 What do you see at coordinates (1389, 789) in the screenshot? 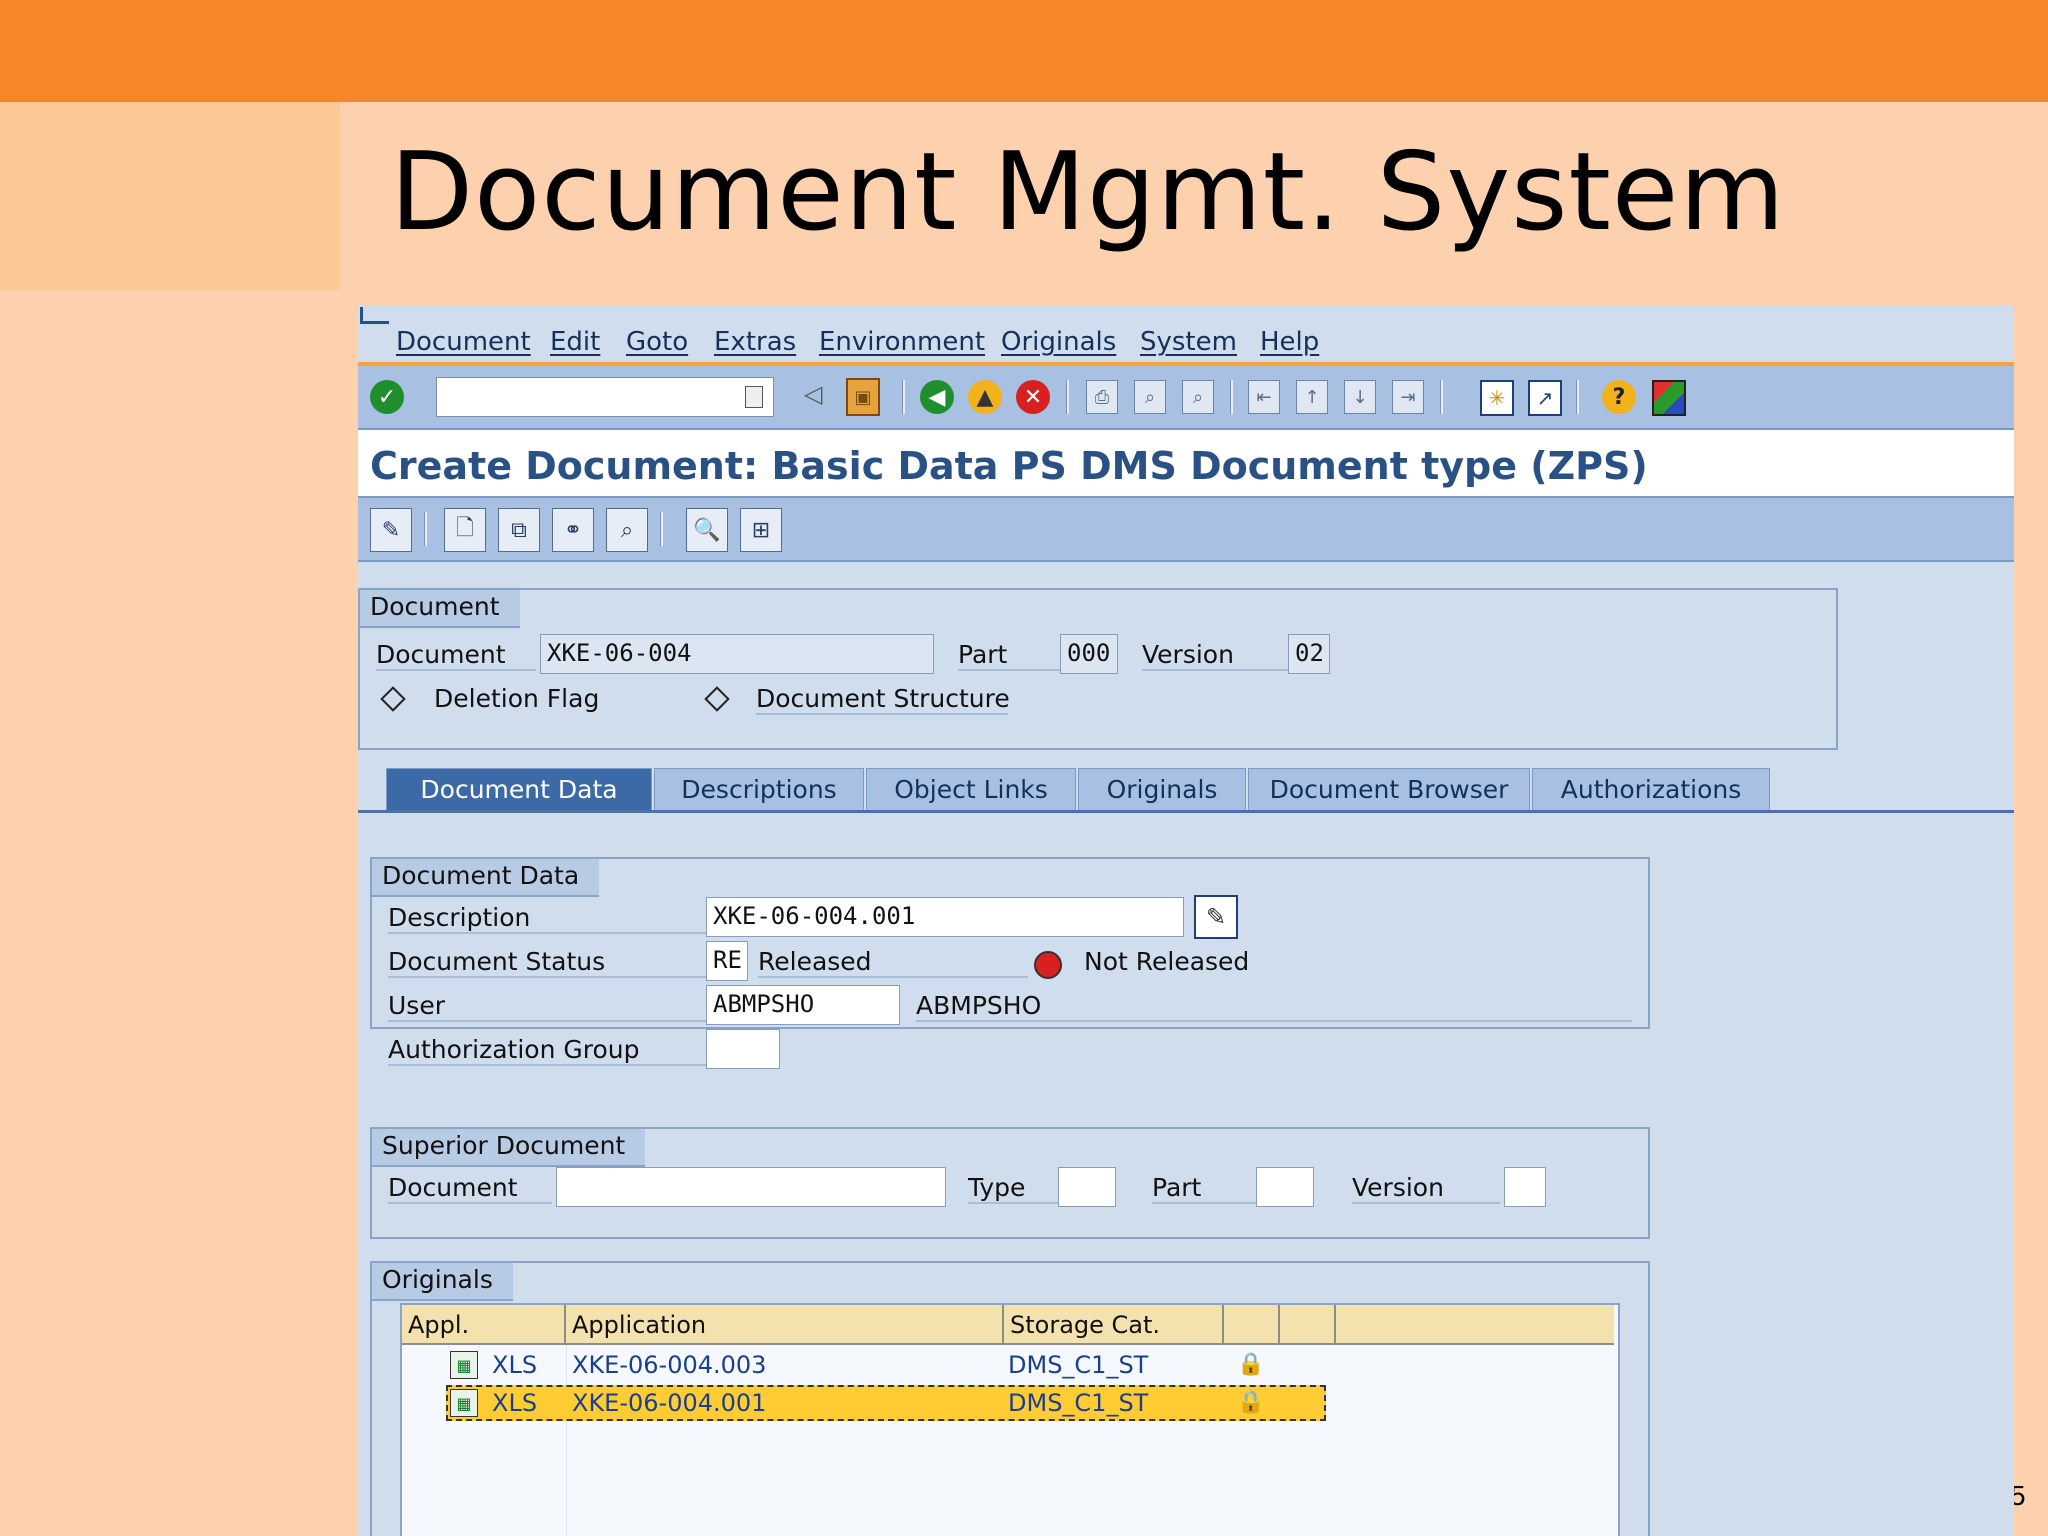
I see `tab-document-browser: Document Browser` at bounding box center [1389, 789].